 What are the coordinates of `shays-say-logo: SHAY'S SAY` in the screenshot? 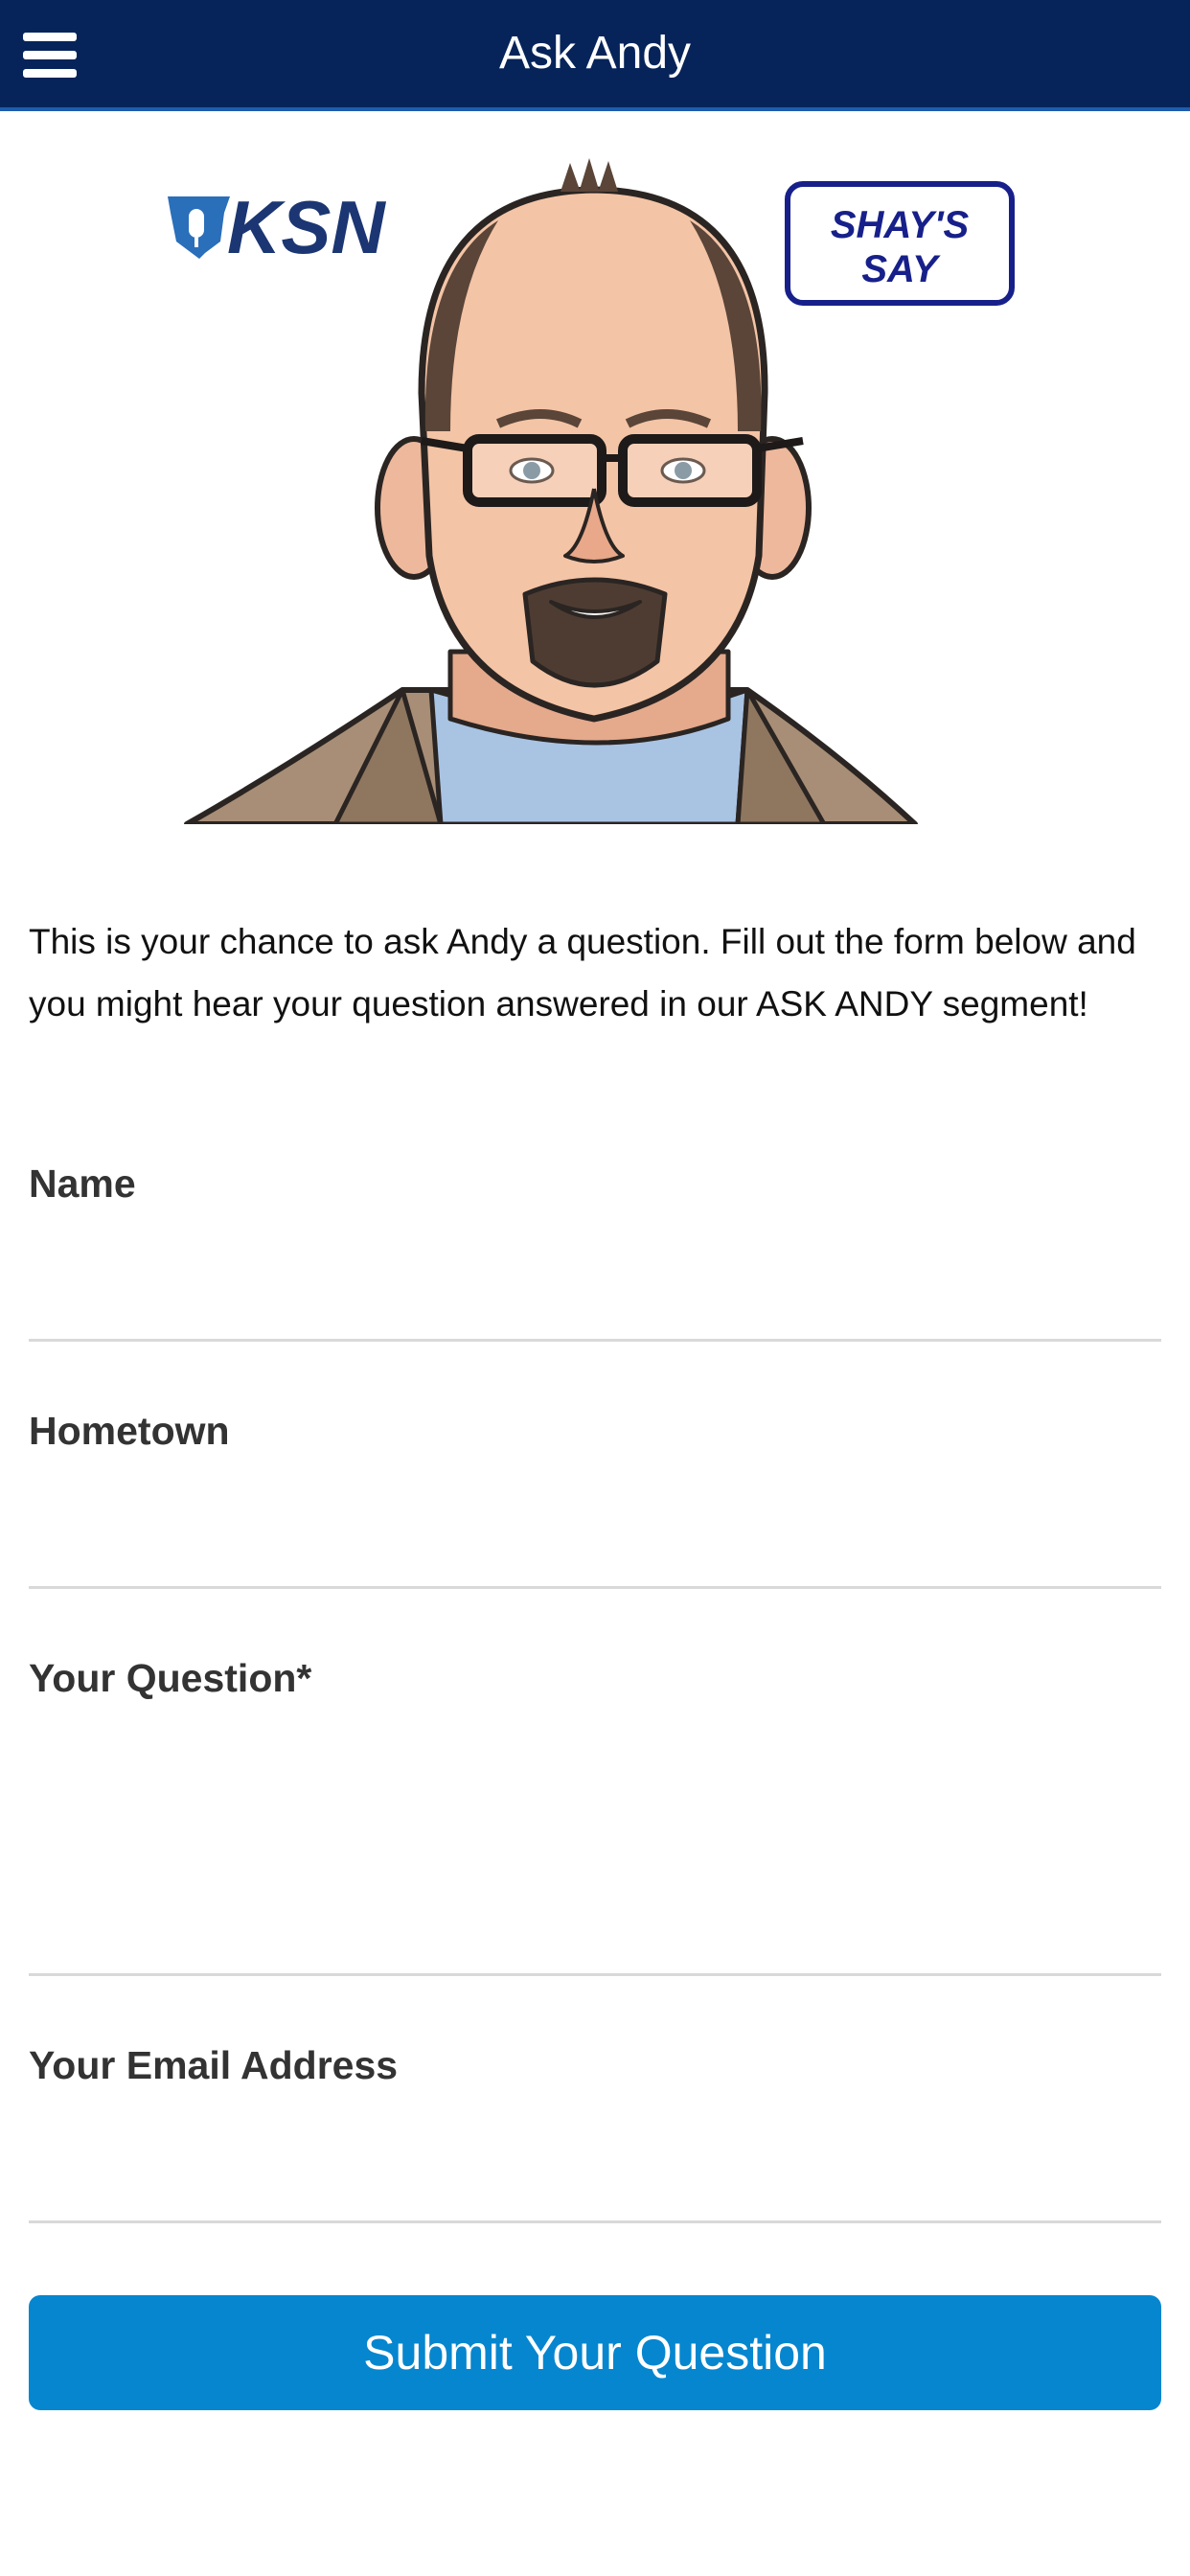 It's located at (900, 243).